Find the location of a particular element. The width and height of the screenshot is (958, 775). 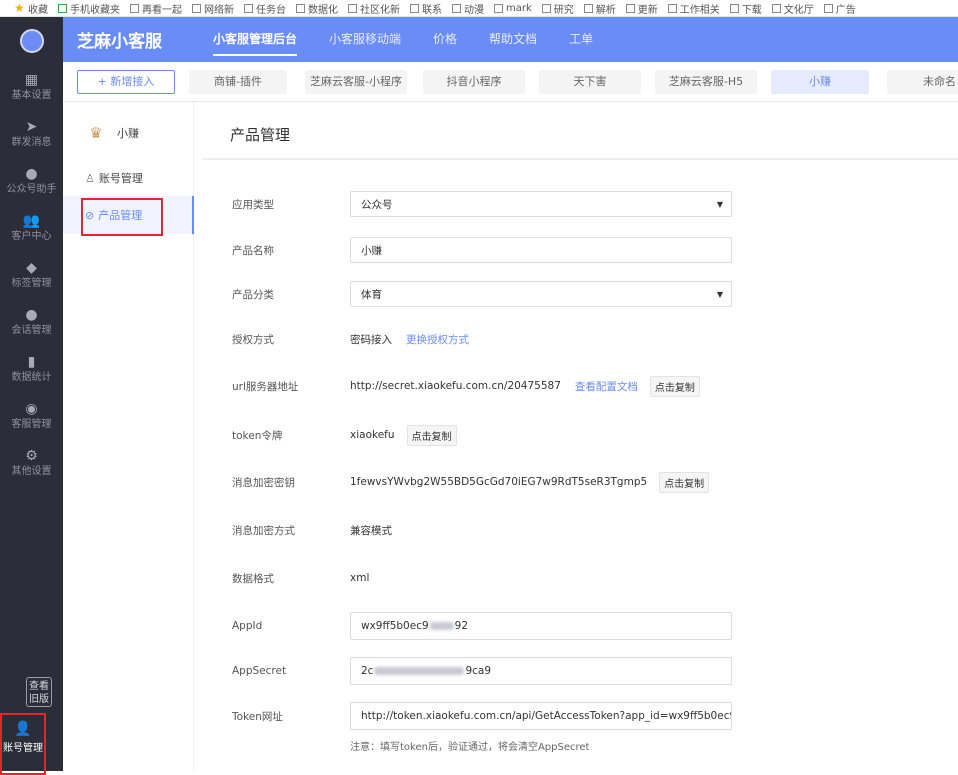

bookmark-item: 社区化新 is located at coordinates (374, 8).